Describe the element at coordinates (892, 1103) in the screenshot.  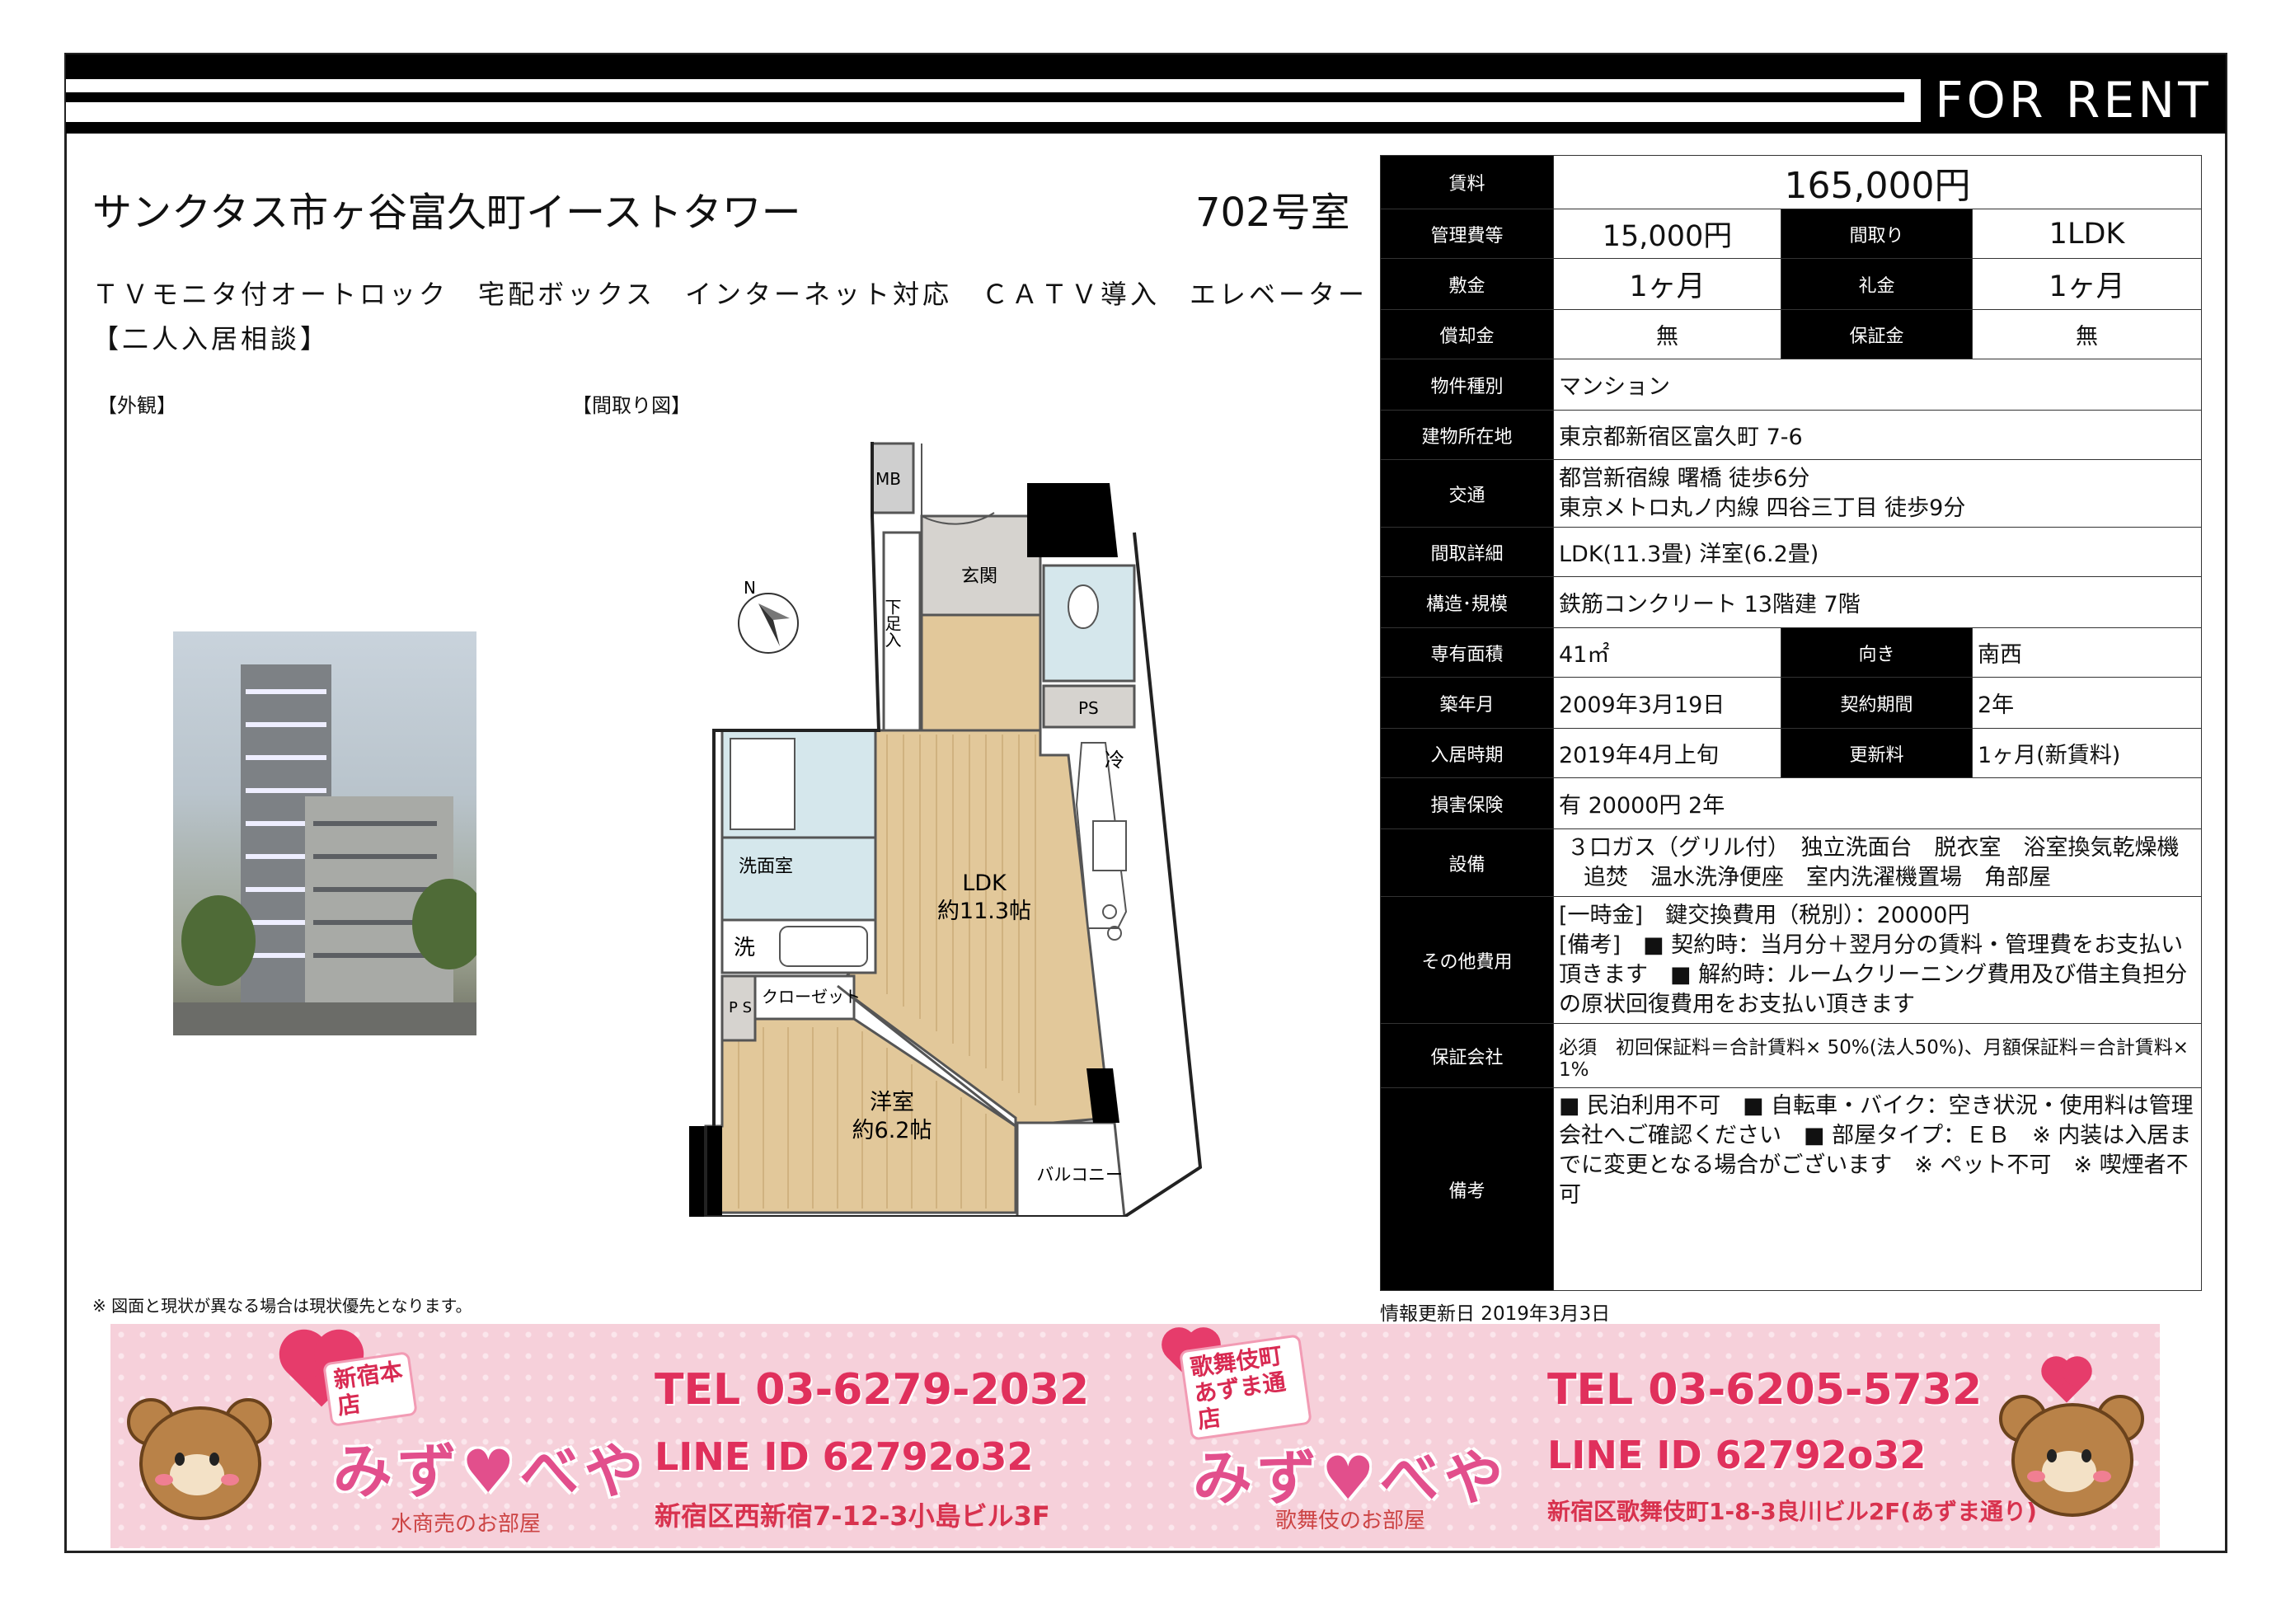
I see `western-room-label: 洋室` at that location.